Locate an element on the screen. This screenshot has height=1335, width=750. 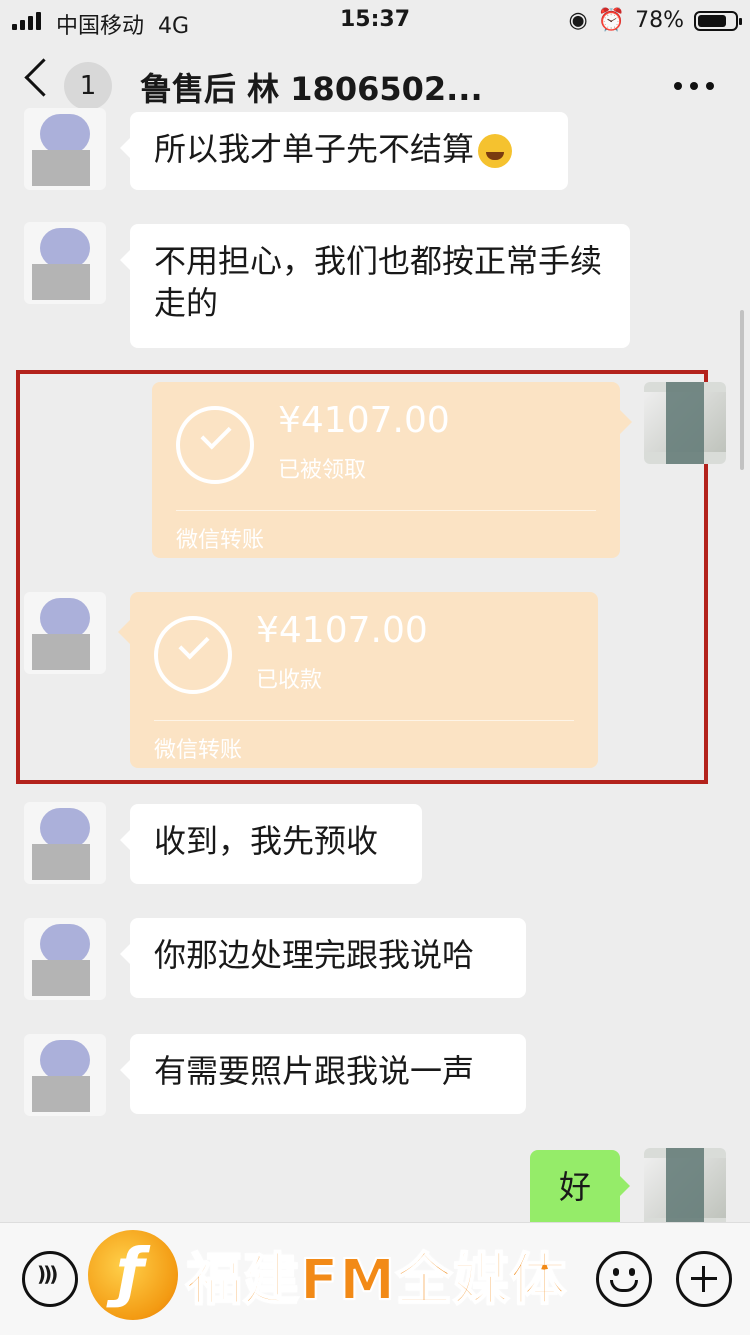
transfer-status: 已收款 is located at coordinates (289, 680).